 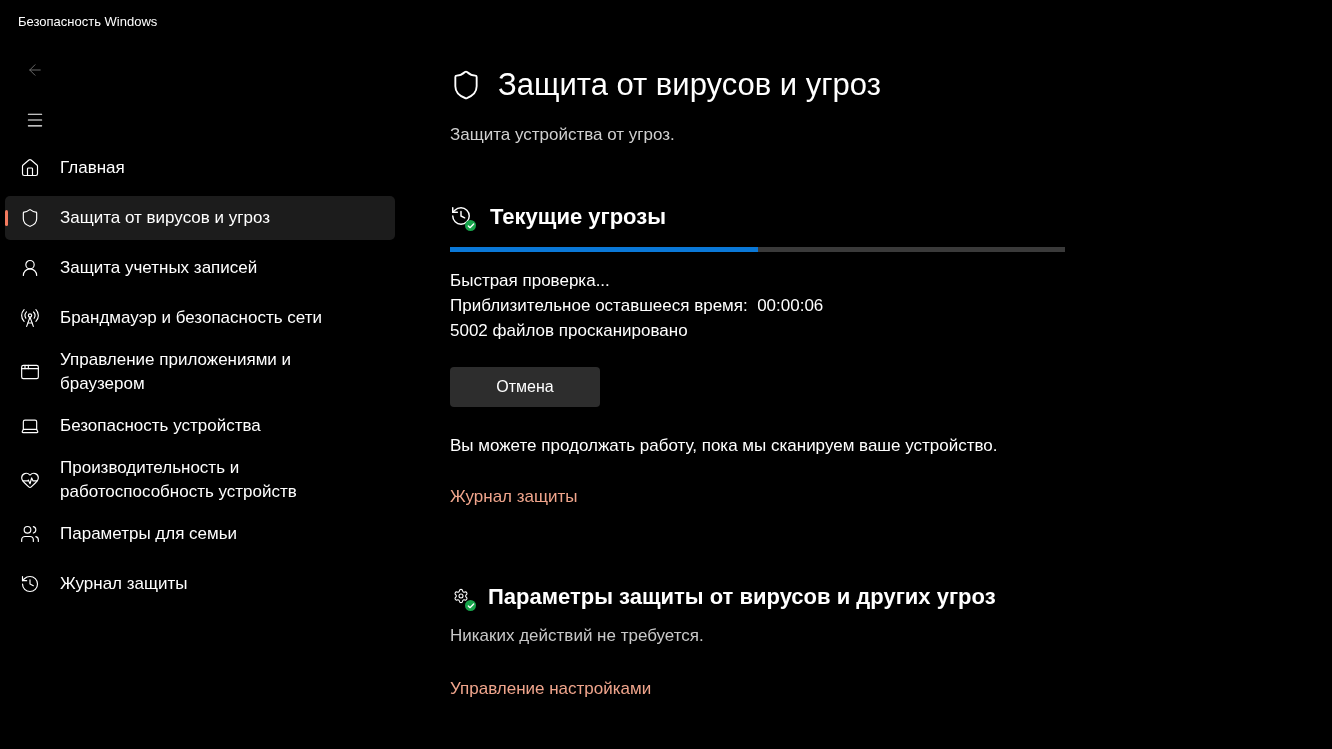 I want to click on sidebar-item: Защита от вирусов и угроз, so click(x=200, y=217).